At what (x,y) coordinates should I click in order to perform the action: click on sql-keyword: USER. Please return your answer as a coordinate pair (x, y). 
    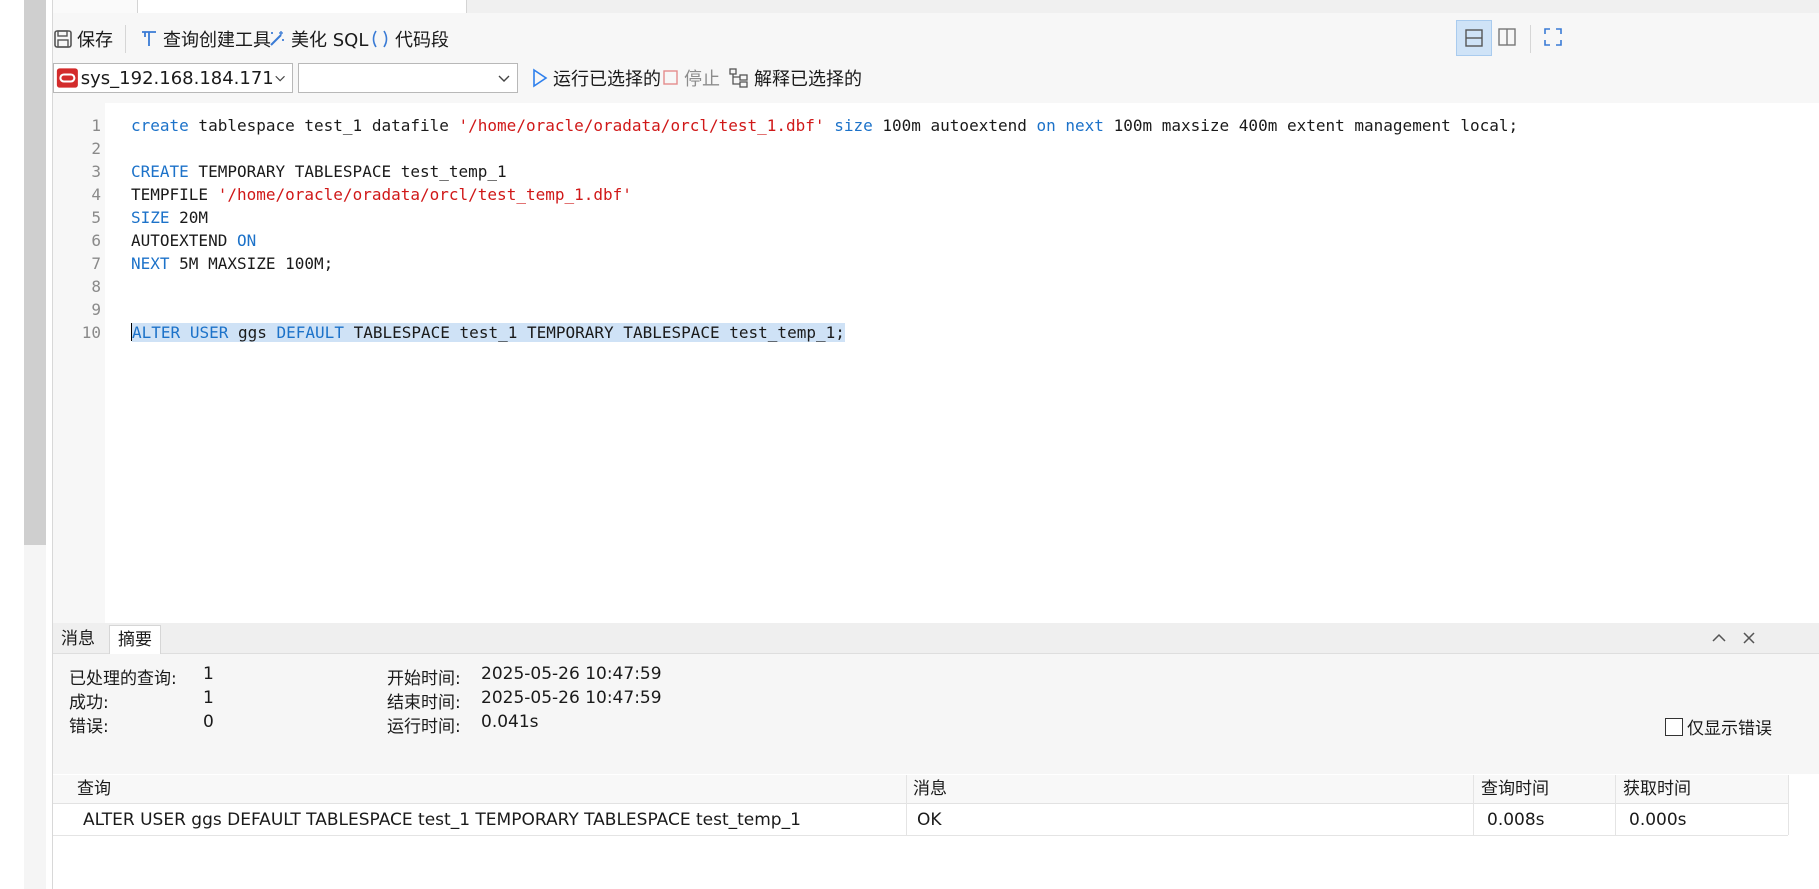
    Looking at the image, I should click on (209, 332).